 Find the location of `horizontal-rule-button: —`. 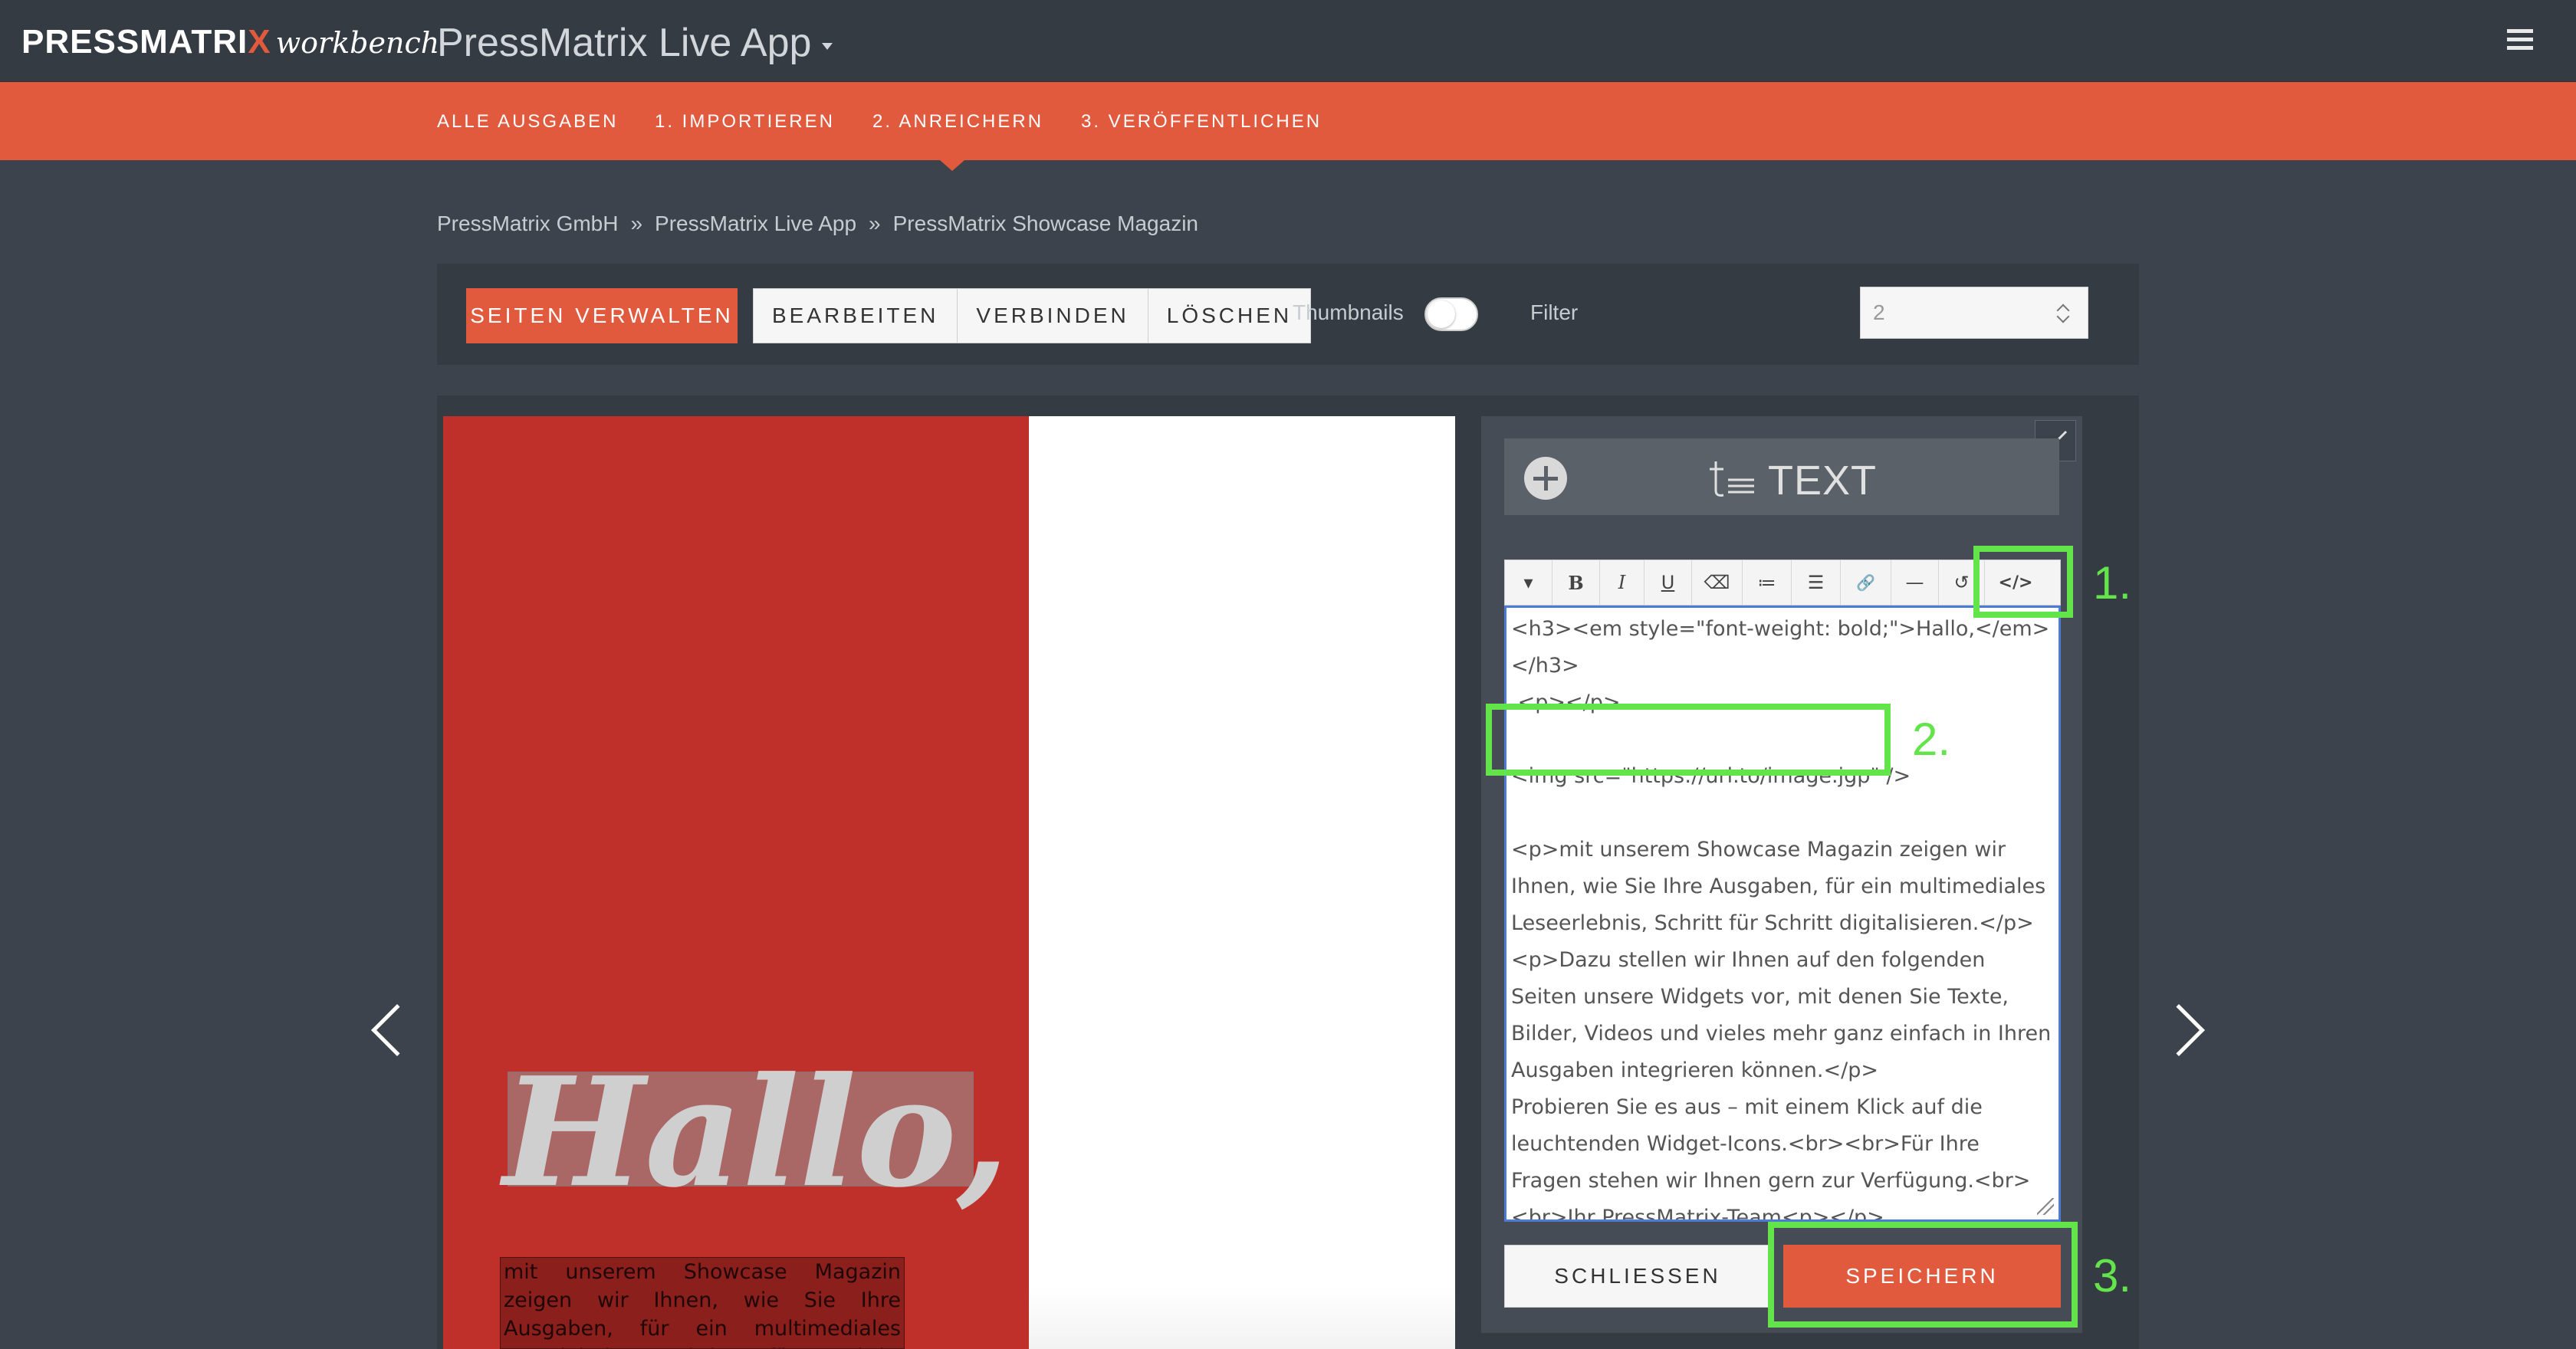

horizontal-rule-button: — is located at coordinates (1915, 582).